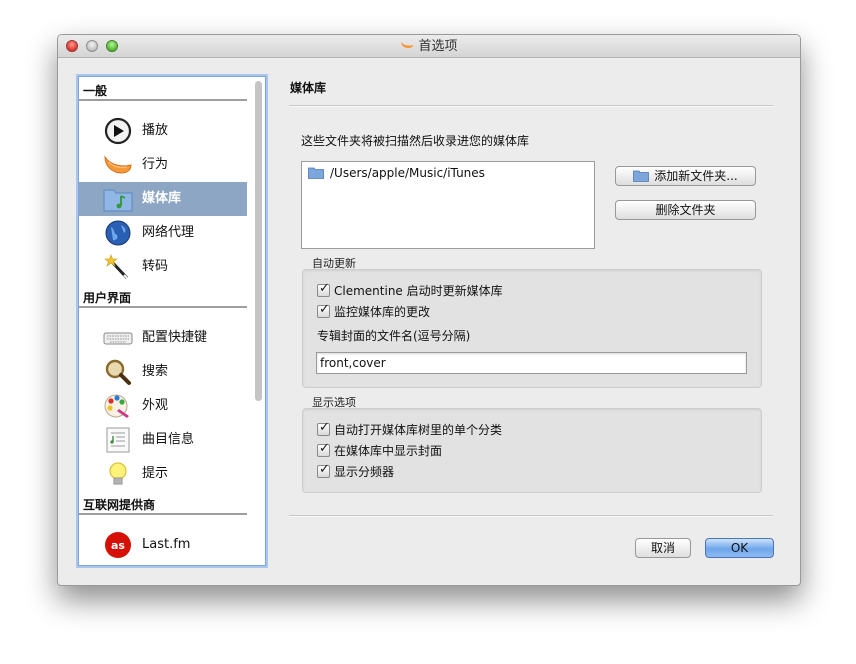 The image size is (856, 664). I want to click on list-item: /Users/apple/Music/iTunes, so click(396, 173).